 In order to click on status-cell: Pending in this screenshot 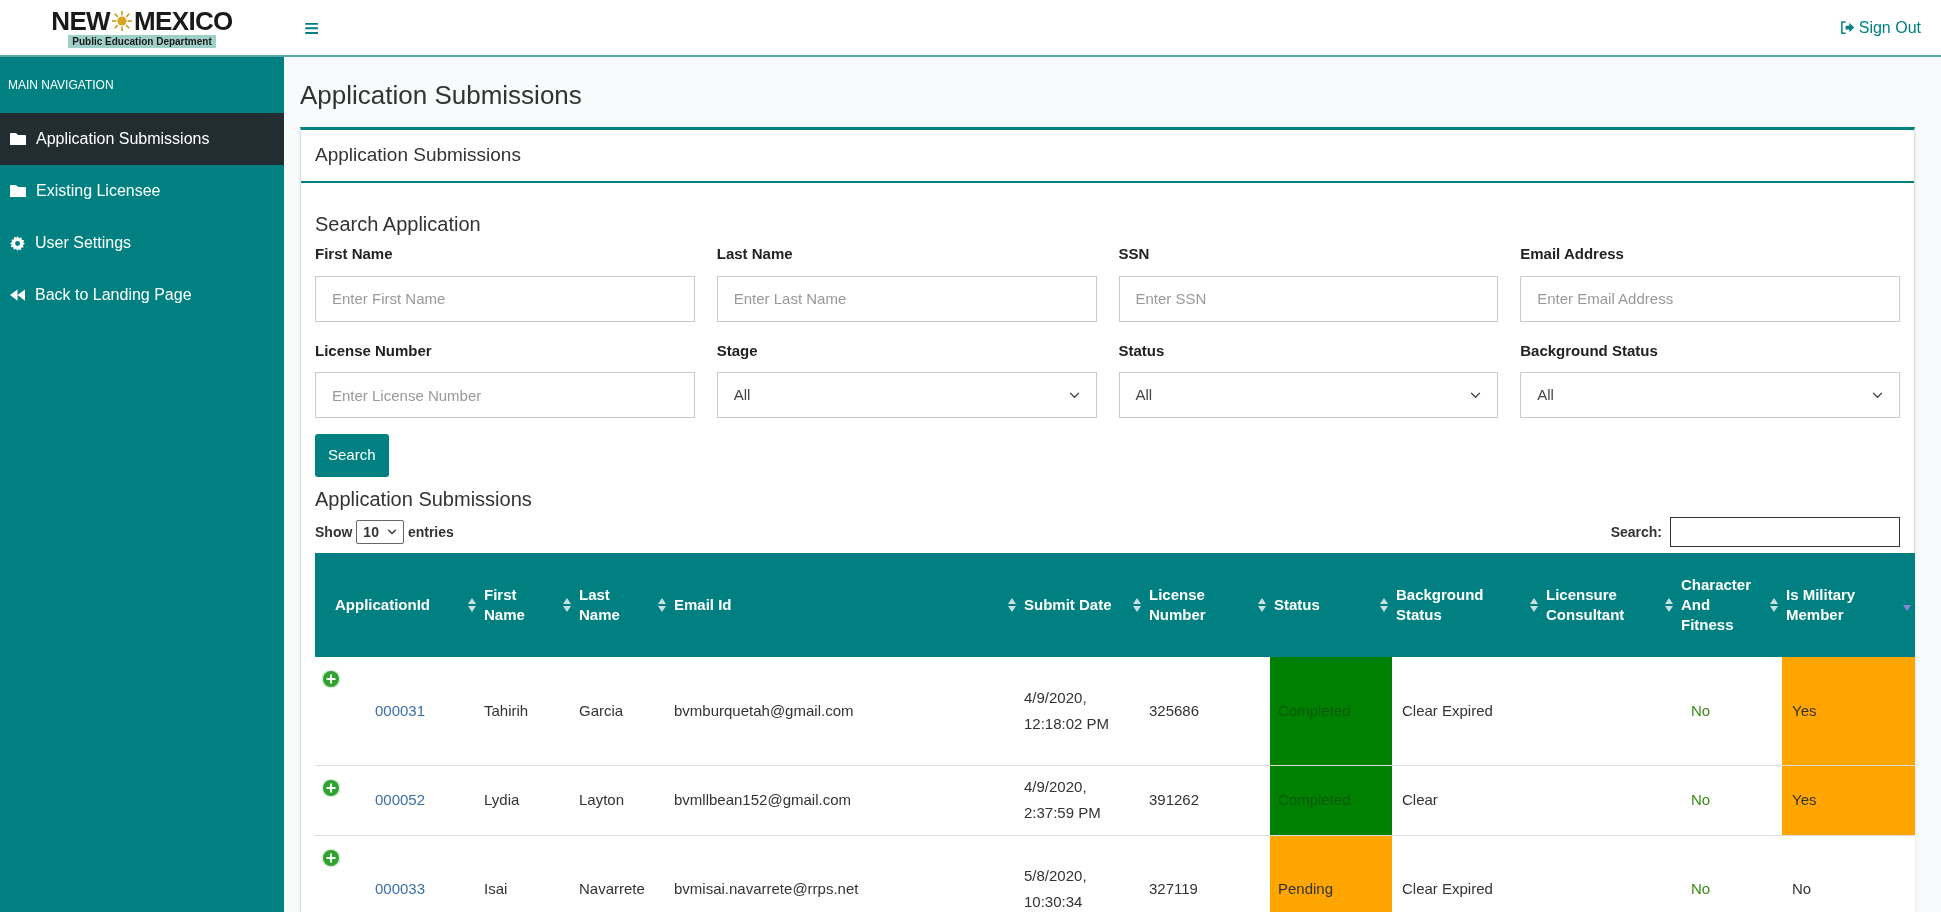, I will do `click(1331, 873)`.